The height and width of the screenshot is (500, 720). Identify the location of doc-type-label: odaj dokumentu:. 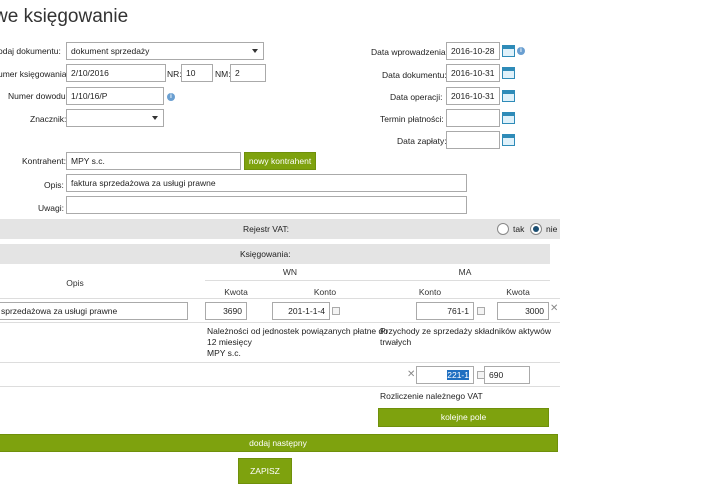
(30, 51).